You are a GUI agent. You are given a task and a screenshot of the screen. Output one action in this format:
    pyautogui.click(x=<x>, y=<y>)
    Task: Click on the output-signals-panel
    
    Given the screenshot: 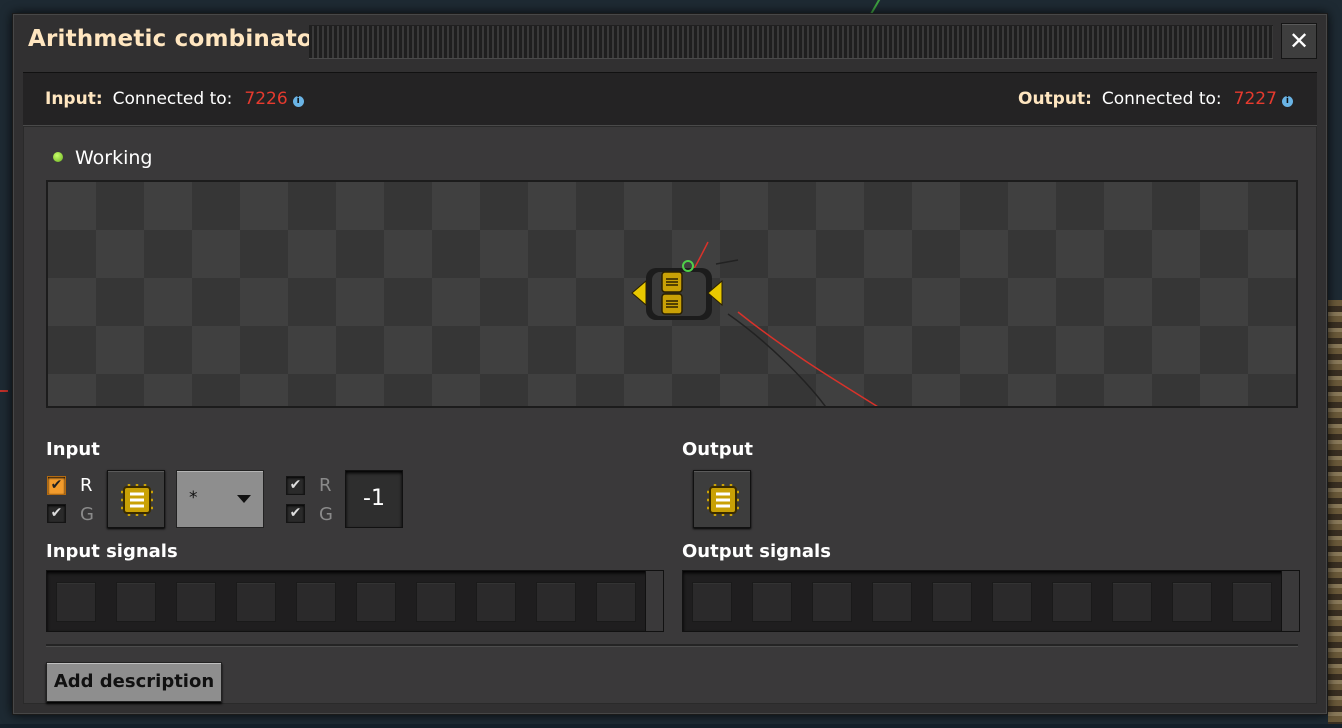 What is the action you would take?
    pyautogui.click(x=991, y=601)
    